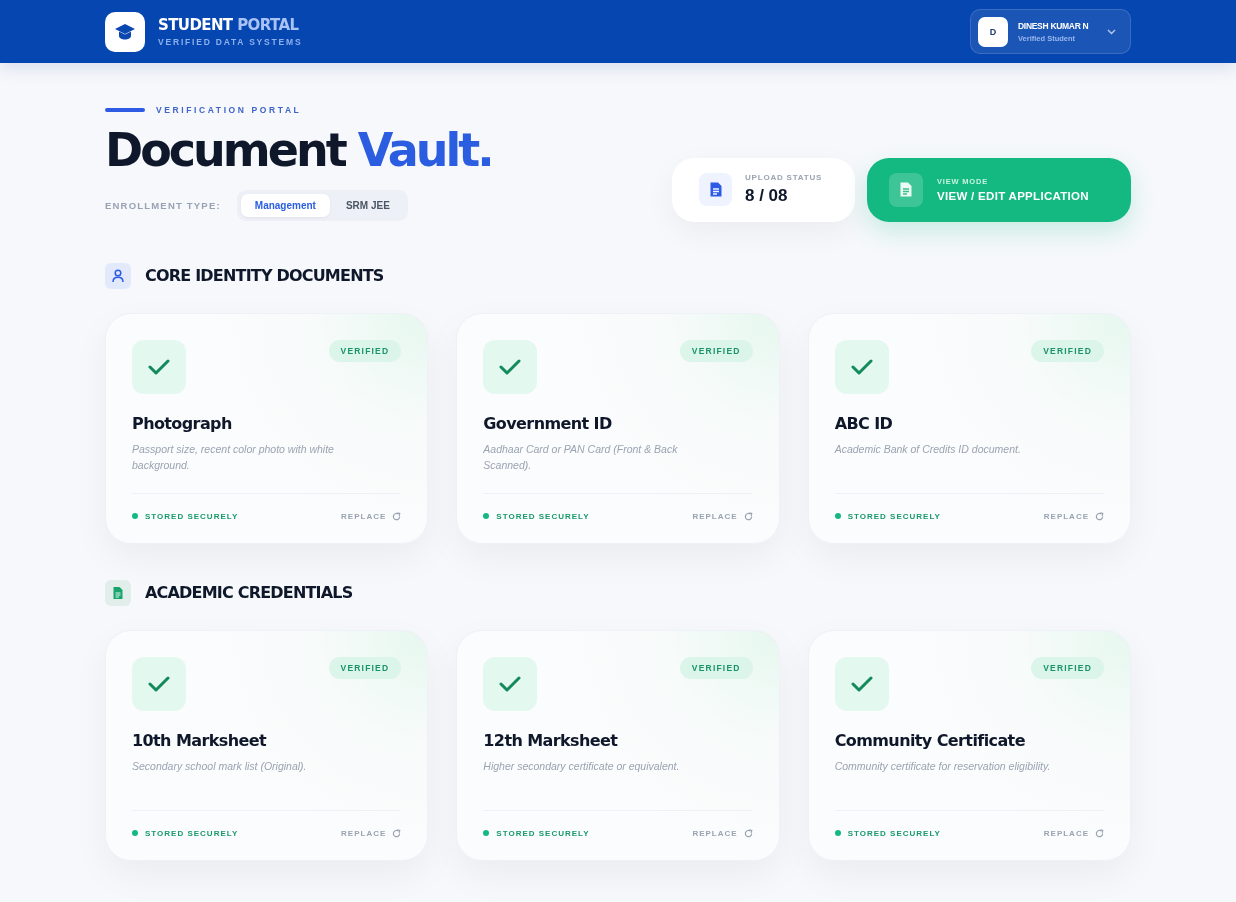  Describe the element at coordinates (200, 740) in the screenshot. I see `document-name: 10th Marksheet` at that location.